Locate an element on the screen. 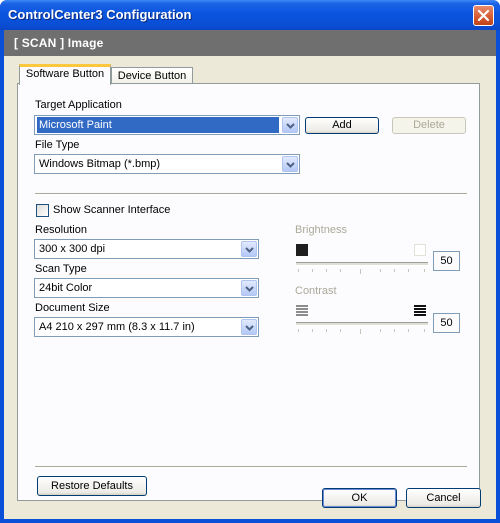 This screenshot has width=500, height=523. resolution-value: 300 x 300 dpi is located at coordinates (72, 249).